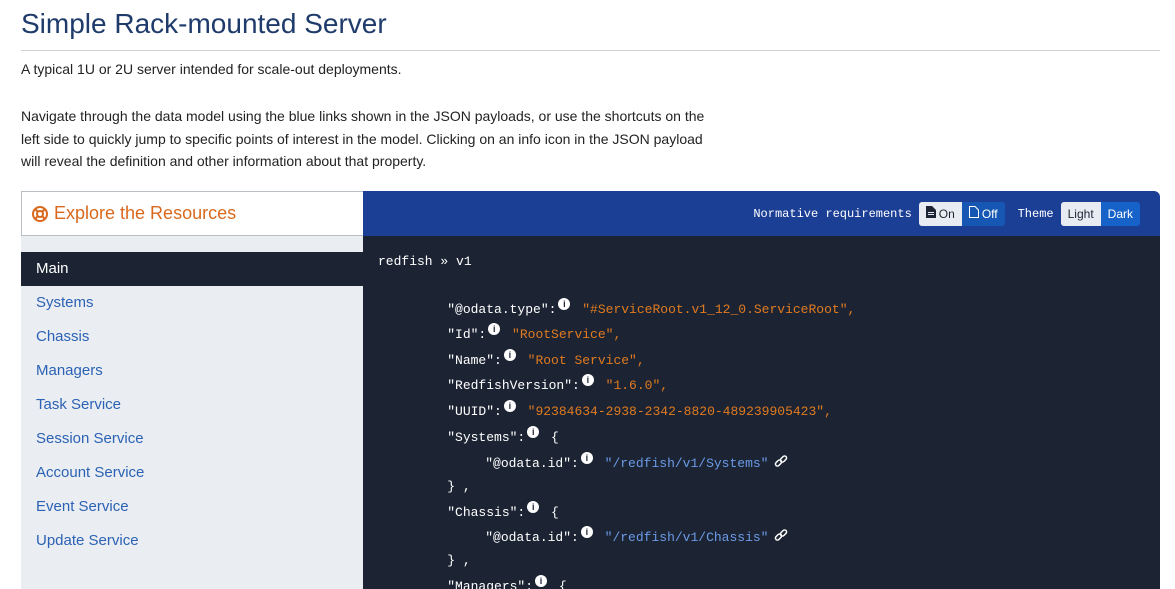 Image resolution: width=1175 pixels, height=589 pixels. Describe the element at coordinates (687, 463) in the screenshot. I see `json-link-systems: "/redfish/v1/Systems"` at that location.